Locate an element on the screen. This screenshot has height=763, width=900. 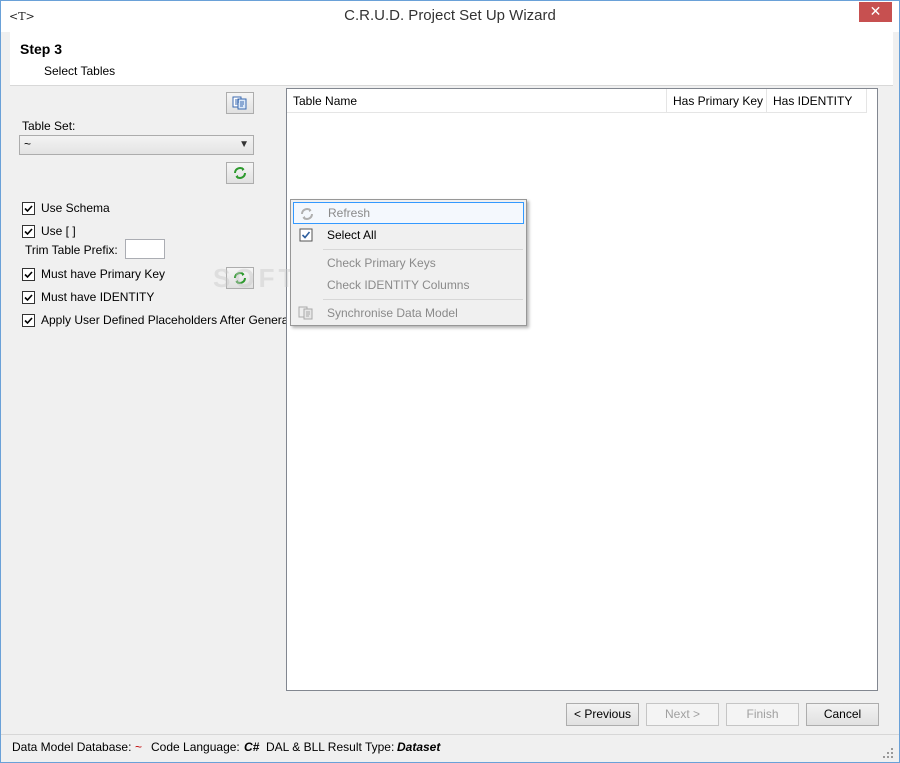
use-schema-checkbox-row: Use Schema is located at coordinates (66, 208).